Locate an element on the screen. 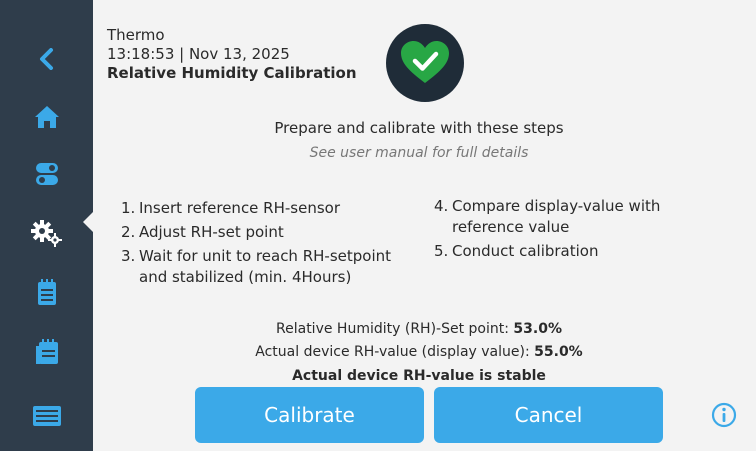  sidebar-item-log is located at coordinates (46, 352).